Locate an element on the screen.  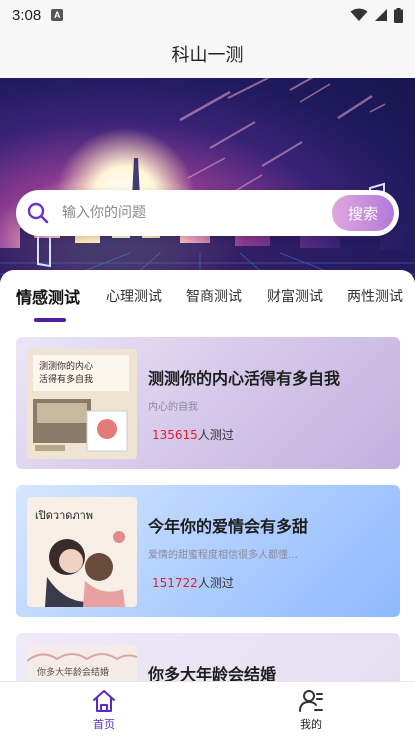
card-title: 你多大年龄会结婚 is located at coordinates (212, 673).